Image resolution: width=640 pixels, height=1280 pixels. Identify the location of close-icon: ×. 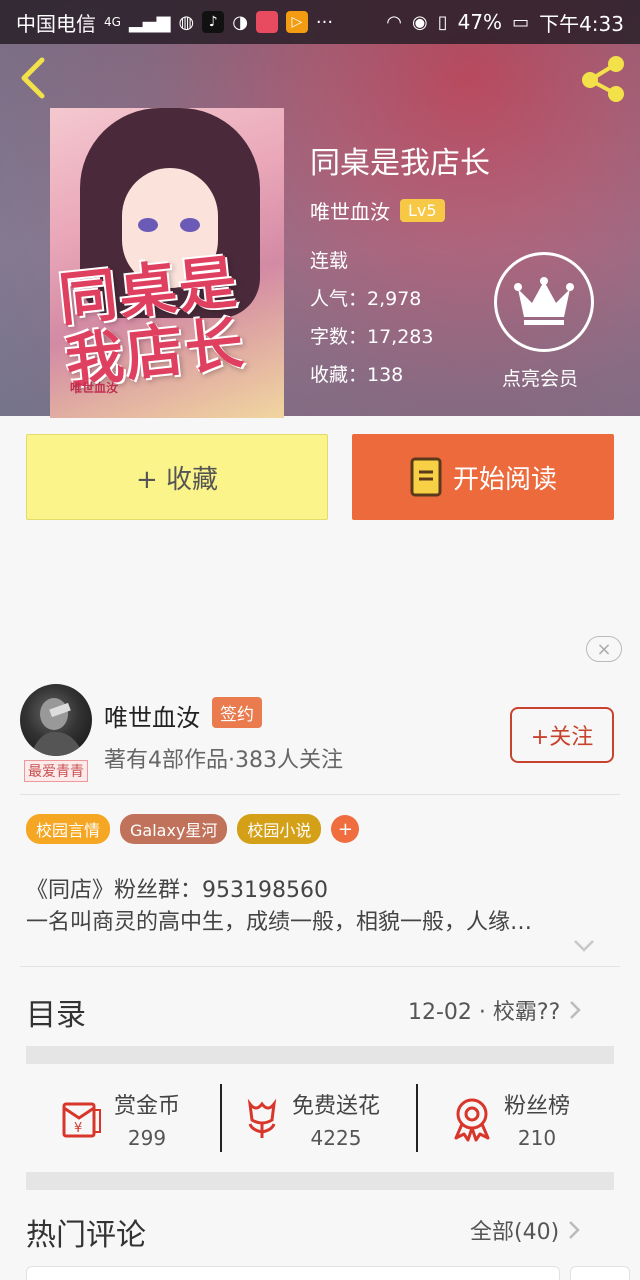
(604, 649).